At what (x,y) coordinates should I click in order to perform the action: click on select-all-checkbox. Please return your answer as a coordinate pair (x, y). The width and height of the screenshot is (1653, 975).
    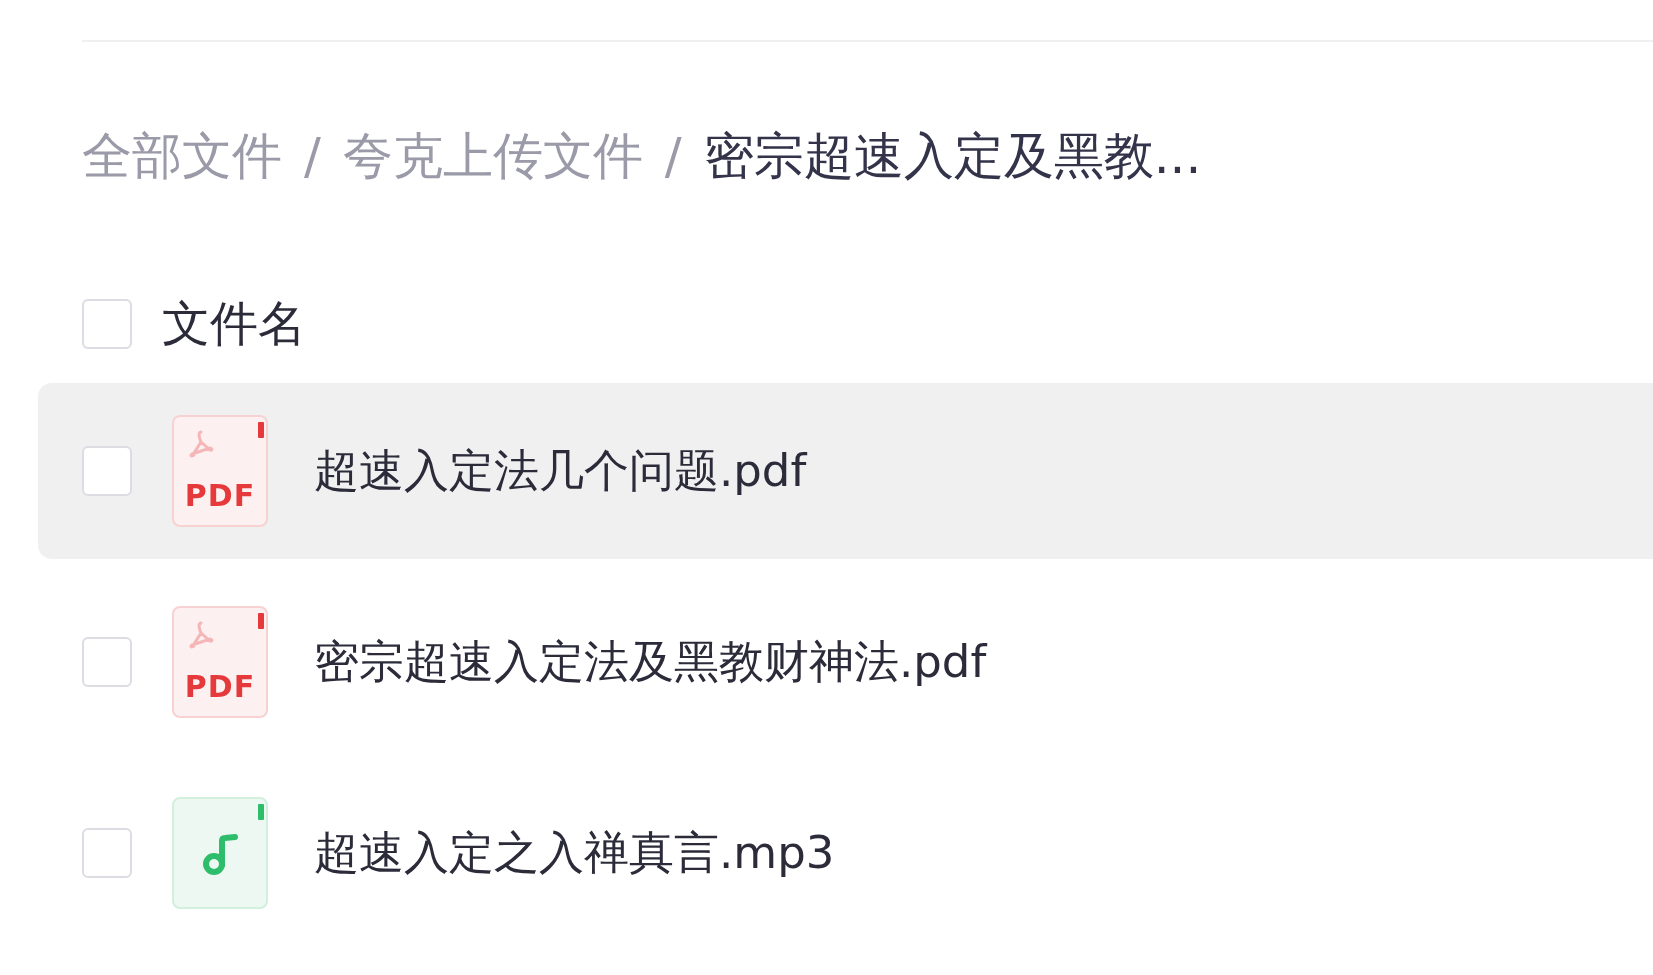
    Looking at the image, I should click on (107, 324).